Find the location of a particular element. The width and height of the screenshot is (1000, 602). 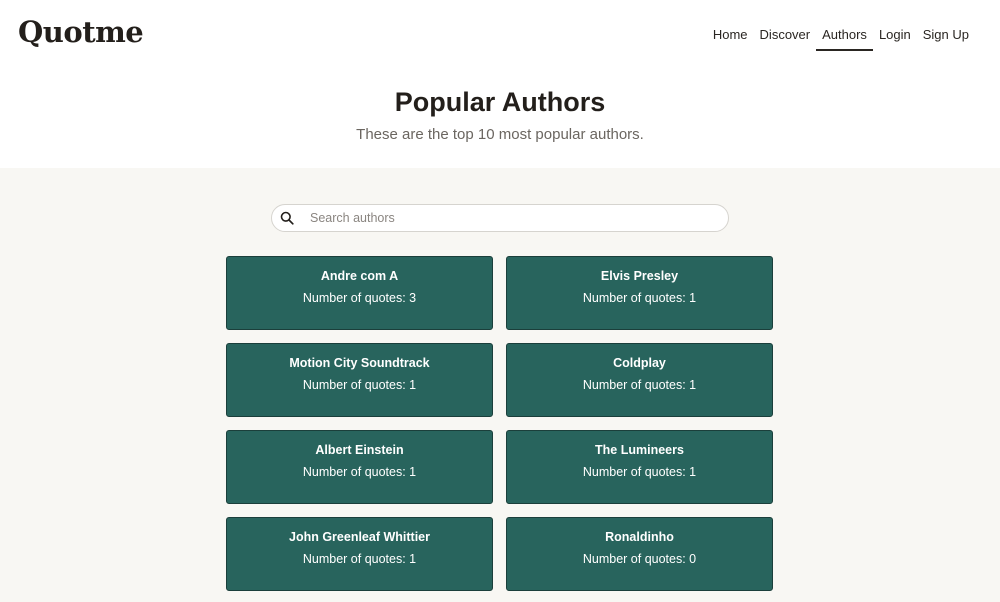

author-card: Elvis Presley Number of quotes: 1 is located at coordinates (639, 293).